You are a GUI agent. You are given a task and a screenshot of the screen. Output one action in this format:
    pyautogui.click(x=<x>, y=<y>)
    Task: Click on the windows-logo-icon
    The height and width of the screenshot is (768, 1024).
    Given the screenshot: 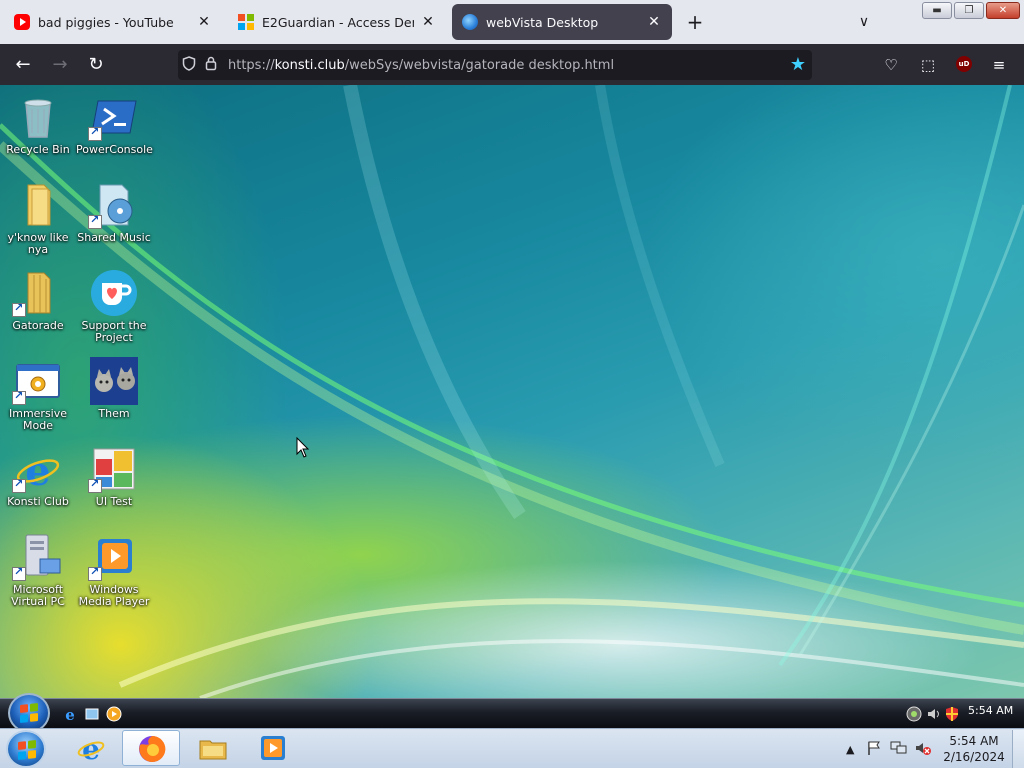 What is the action you would take?
    pyautogui.click(x=27, y=750)
    